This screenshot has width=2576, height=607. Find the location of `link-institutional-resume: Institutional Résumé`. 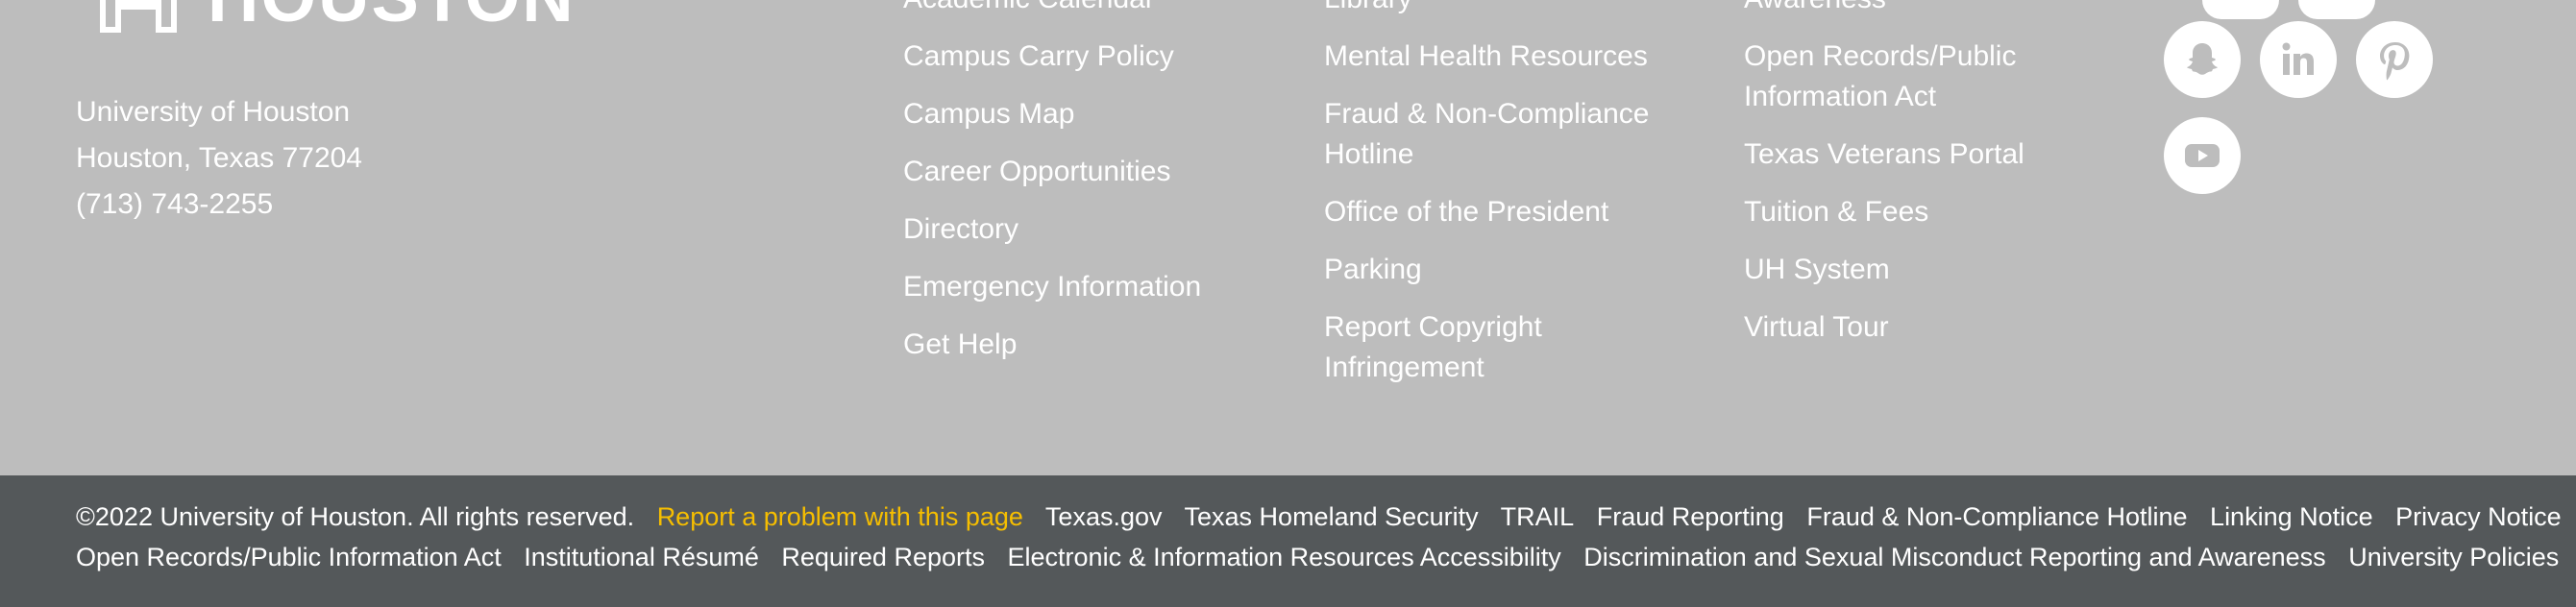

link-institutional-resume: Institutional Résumé is located at coordinates (641, 557).